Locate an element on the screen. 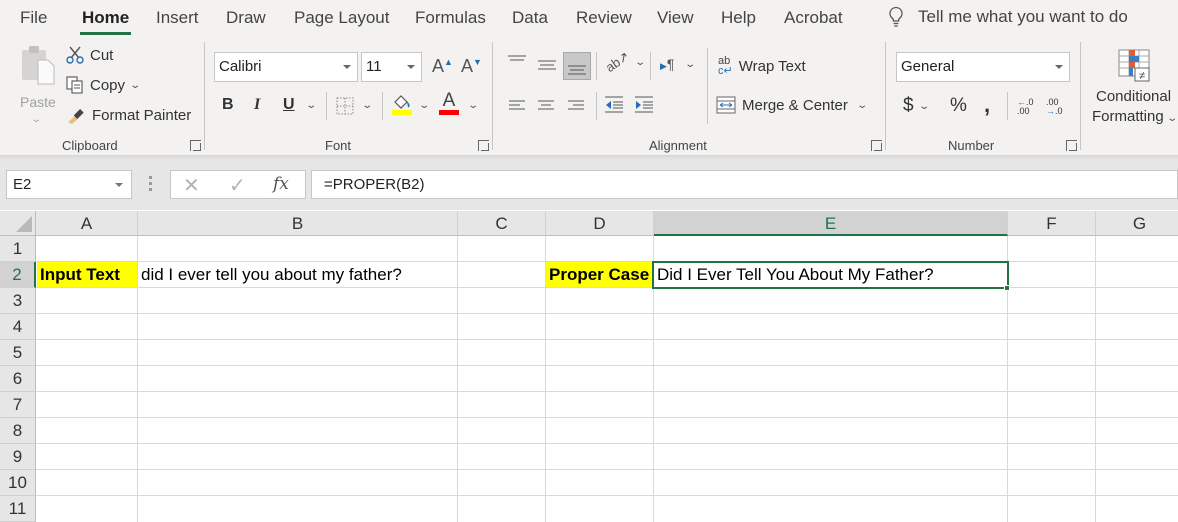  borders-icon is located at coordinates (345, 106).